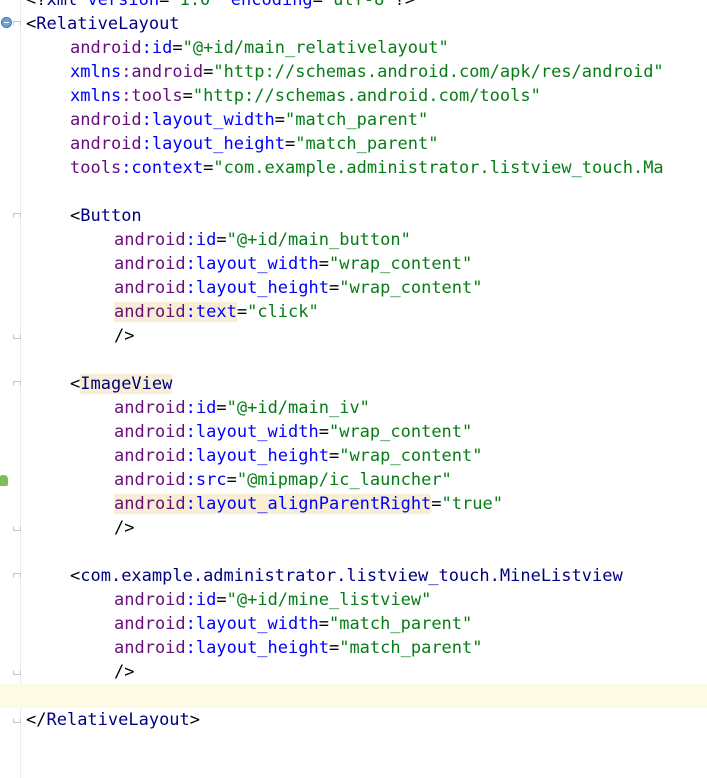  I want to click on code-line: </RelativeLayout>, so click(353, 720).